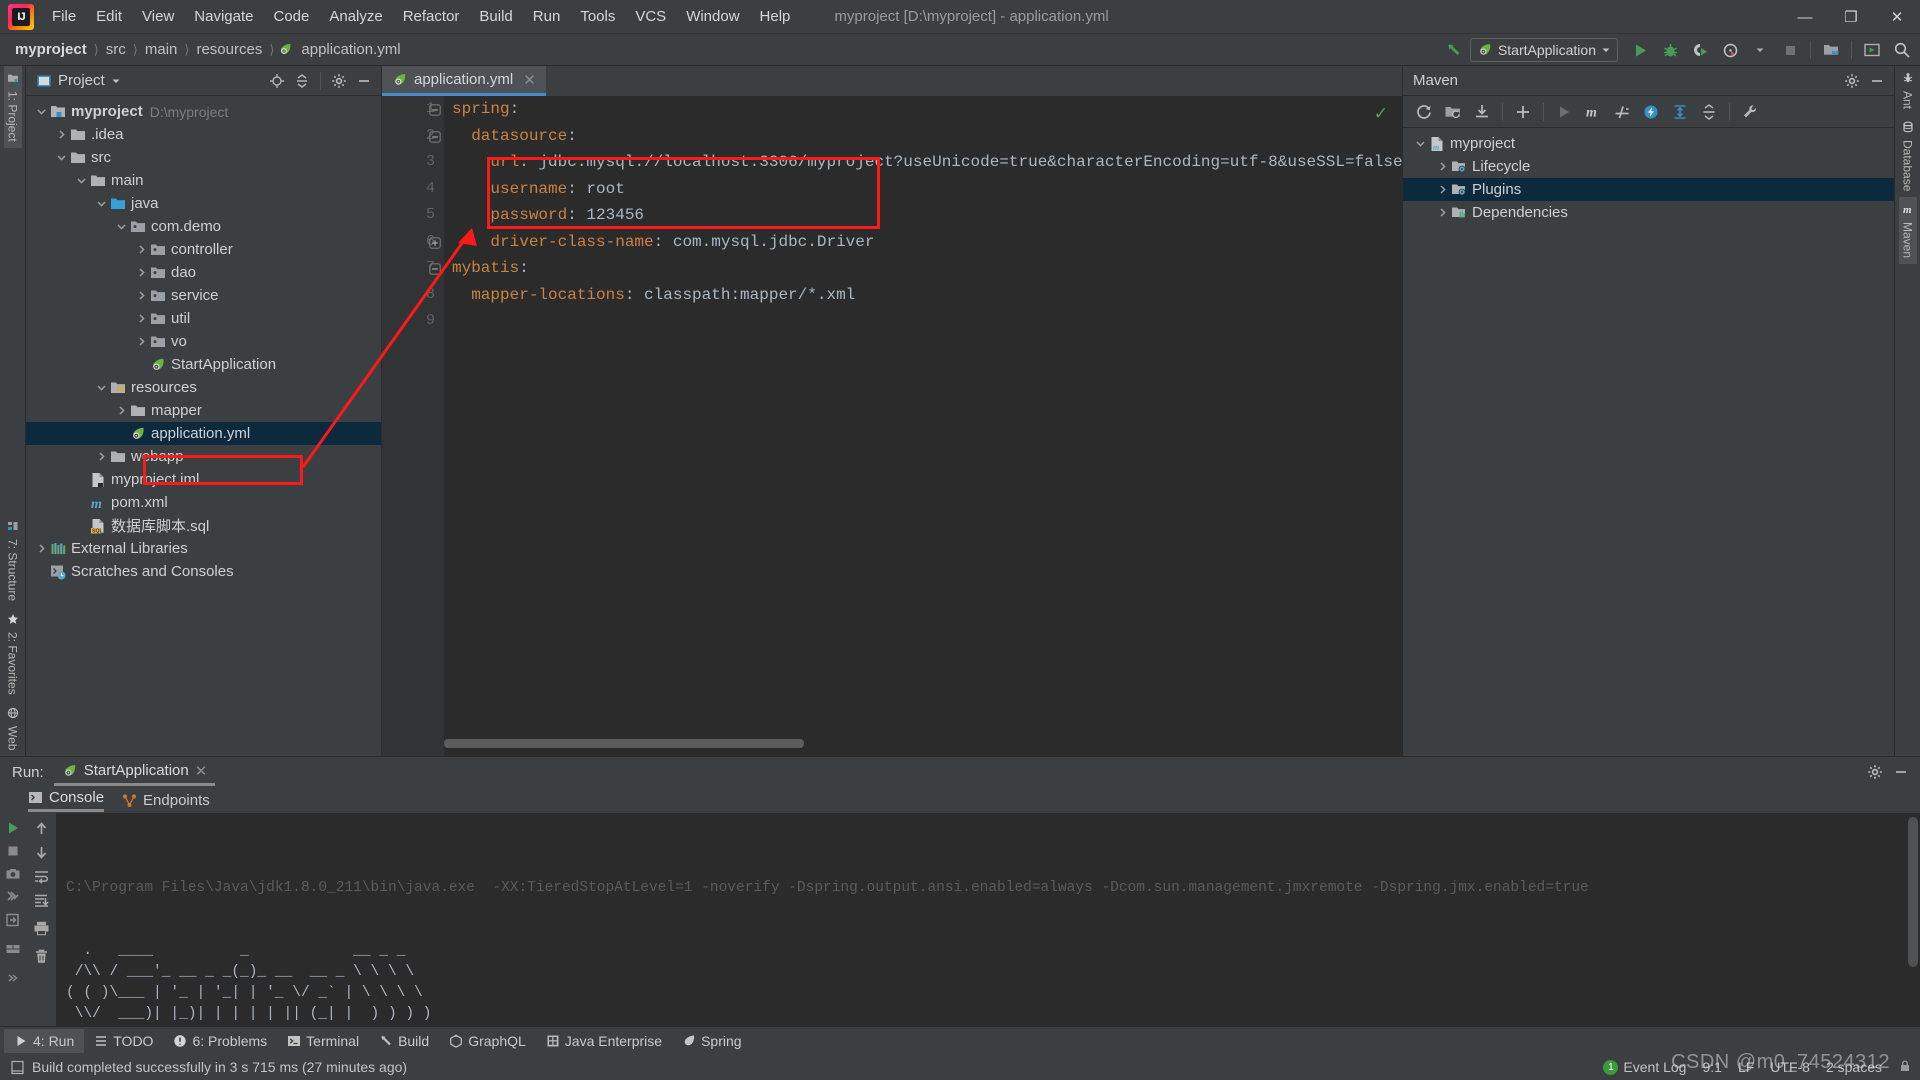 The width and height of the screenshot is (1920, 1080). What do you see at coordinates (166, 800) in the screenshot?
I see `tab-endpoints: Endpoints` at bounding box center [166, 800].